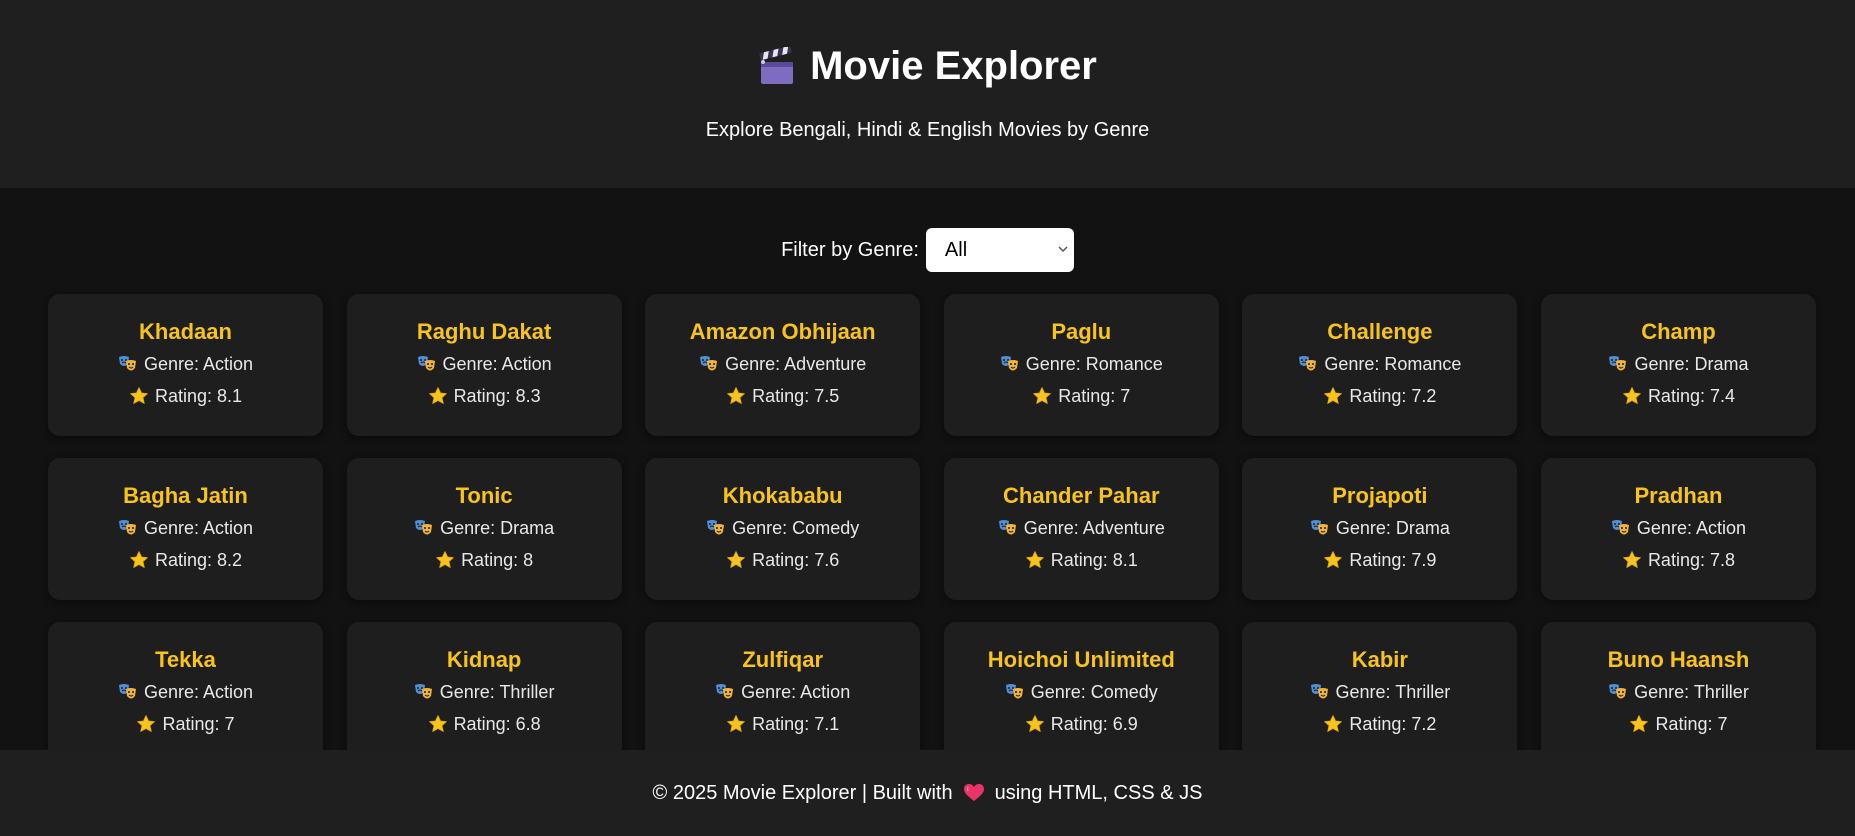 This screenshot has height=836, width=1855. I want to click on movie-rating-text: Rating: 8.1, so click(1094, 560).